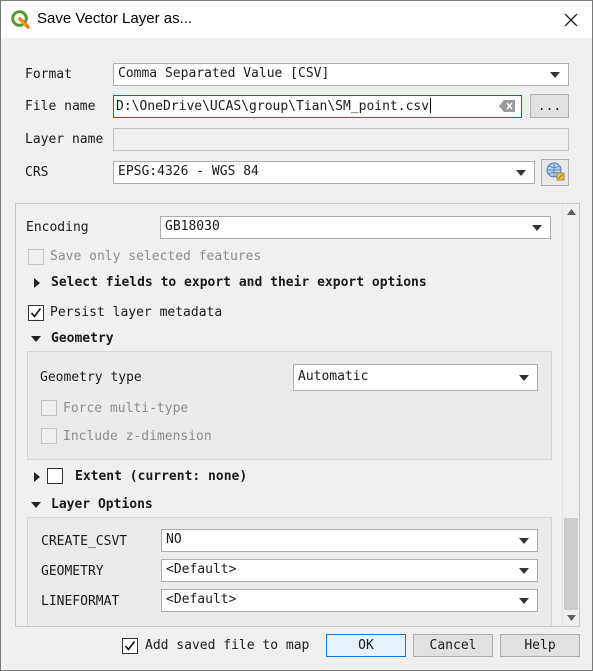  What do you see at coordinates (36, 257) in the screenshot?
I see `save-selected-checkbox` at bounding box center [36, 257].